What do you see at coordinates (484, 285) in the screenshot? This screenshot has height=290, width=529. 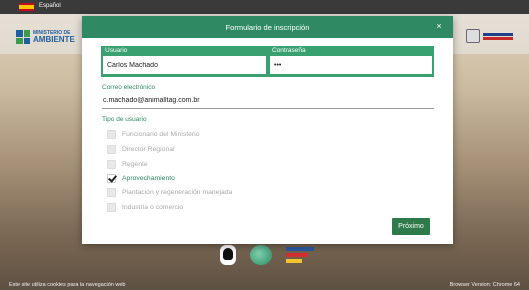 I see `browser-version: Browser Version: Chrome 64` at bounding box center [484, 285].